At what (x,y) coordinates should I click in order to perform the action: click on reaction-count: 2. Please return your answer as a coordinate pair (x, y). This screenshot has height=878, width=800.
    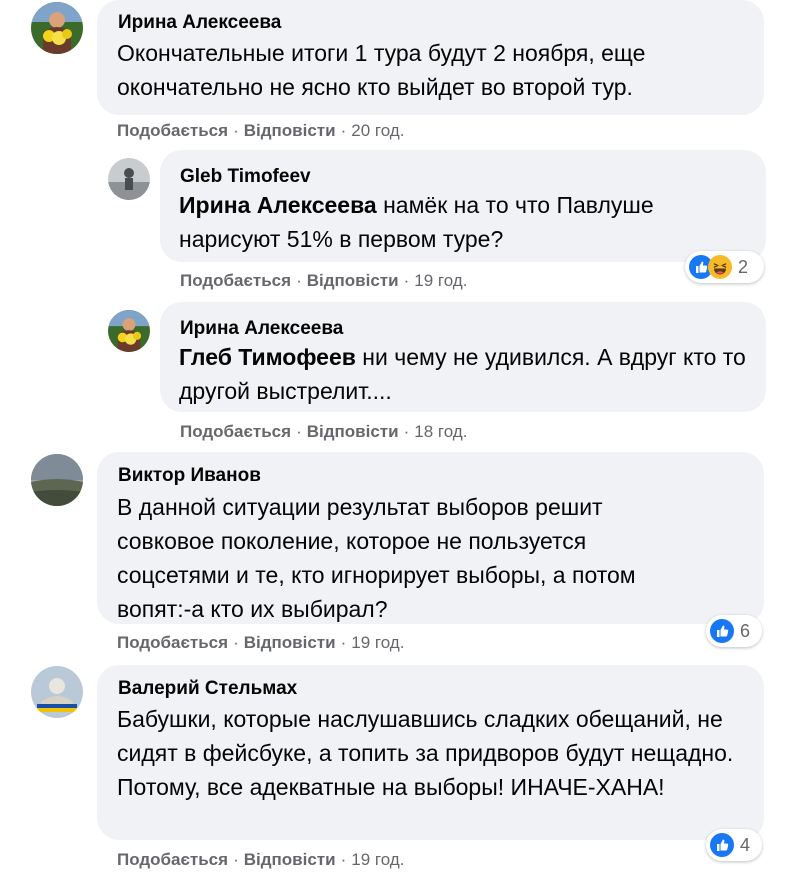
    Looking at the image, I should click on (743, 266).